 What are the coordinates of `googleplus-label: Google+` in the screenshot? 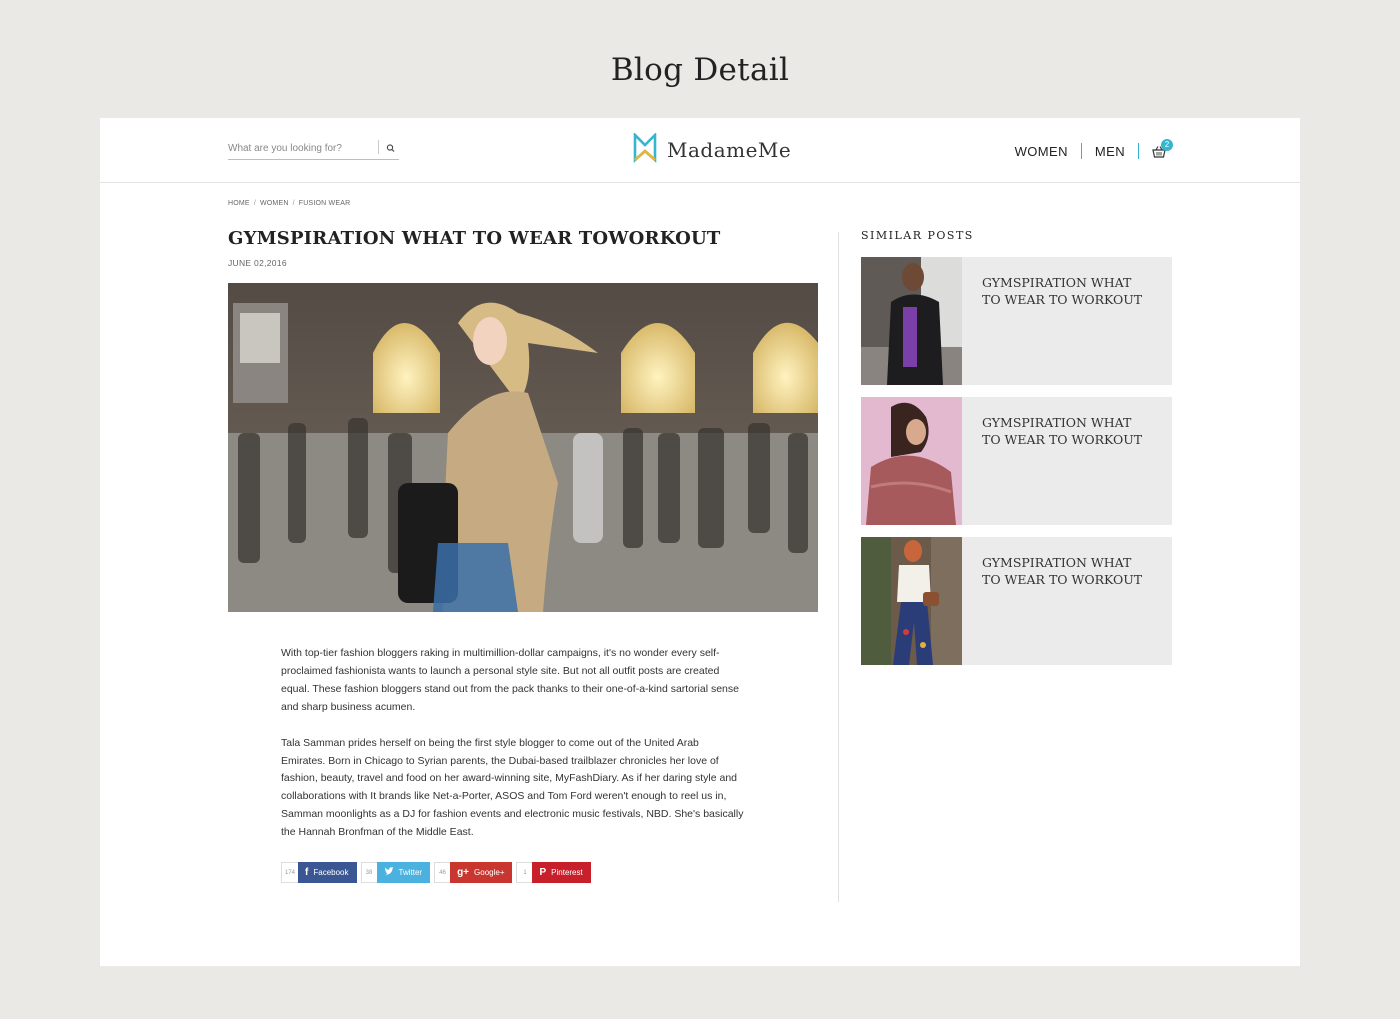 It's located at (489, 872).